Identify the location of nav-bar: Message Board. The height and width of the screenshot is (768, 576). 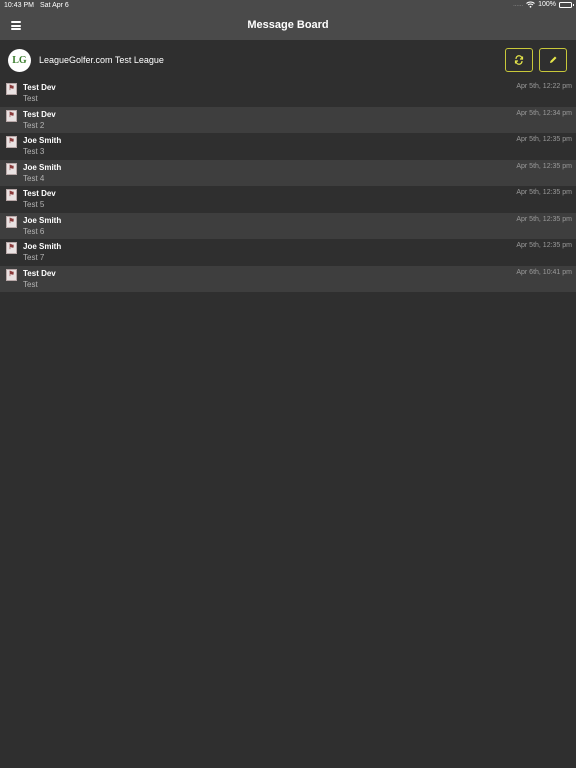
(288, 26).